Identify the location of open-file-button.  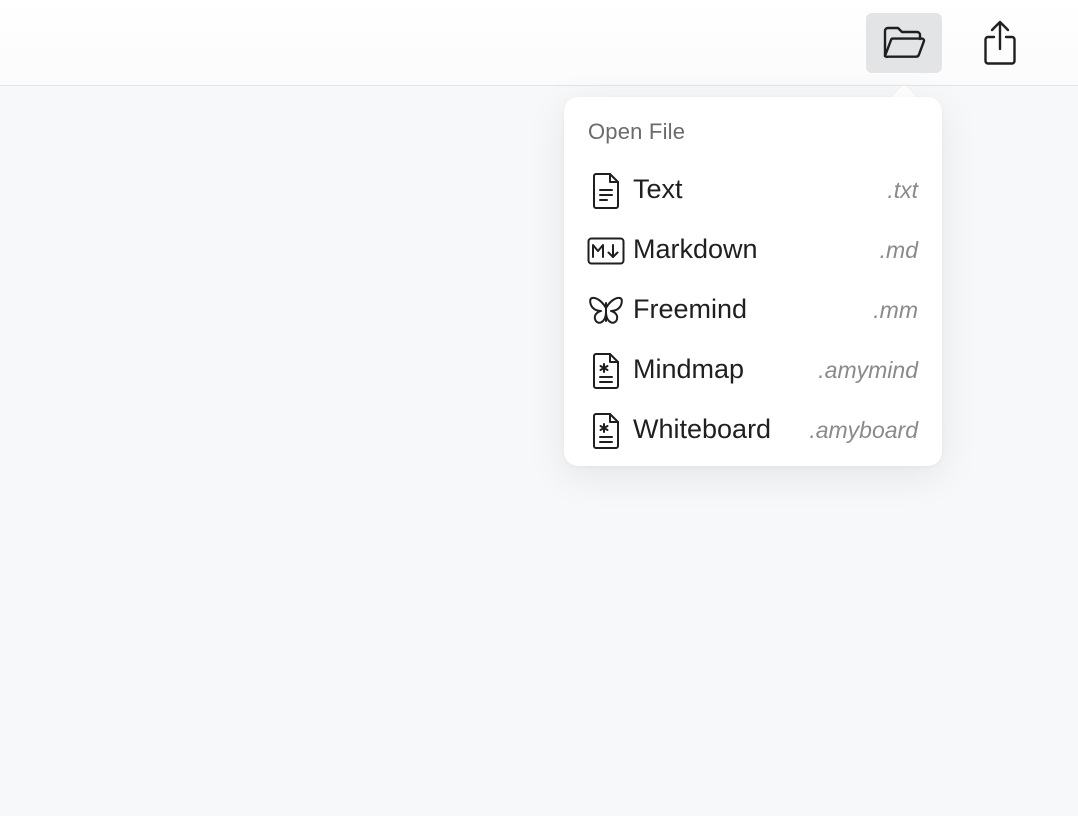
(904, 43).